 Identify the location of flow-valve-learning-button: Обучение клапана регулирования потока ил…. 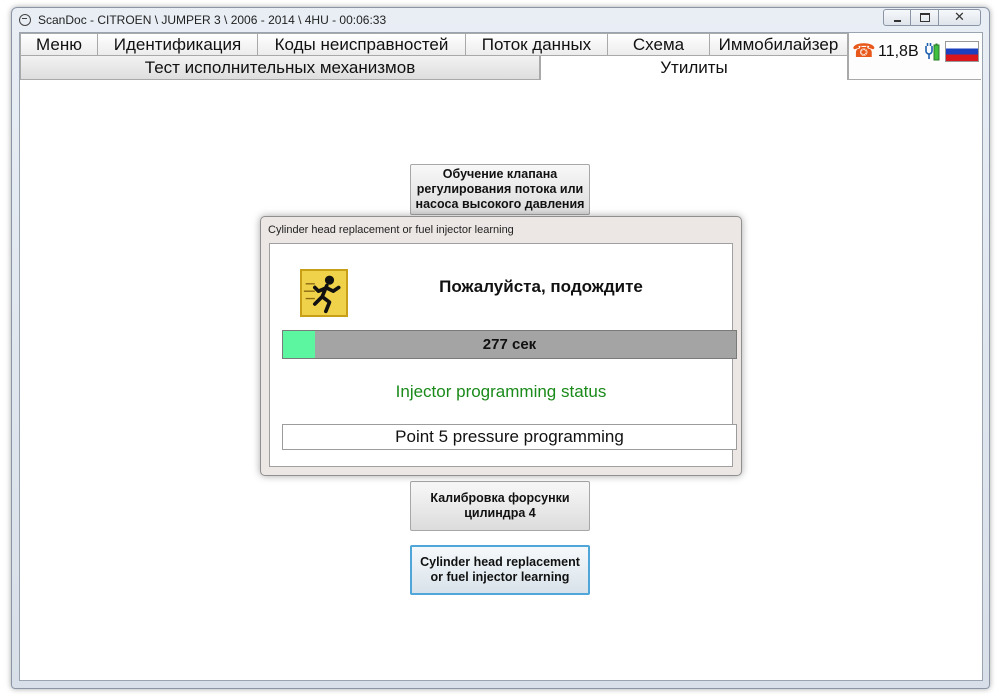
(500, 189).